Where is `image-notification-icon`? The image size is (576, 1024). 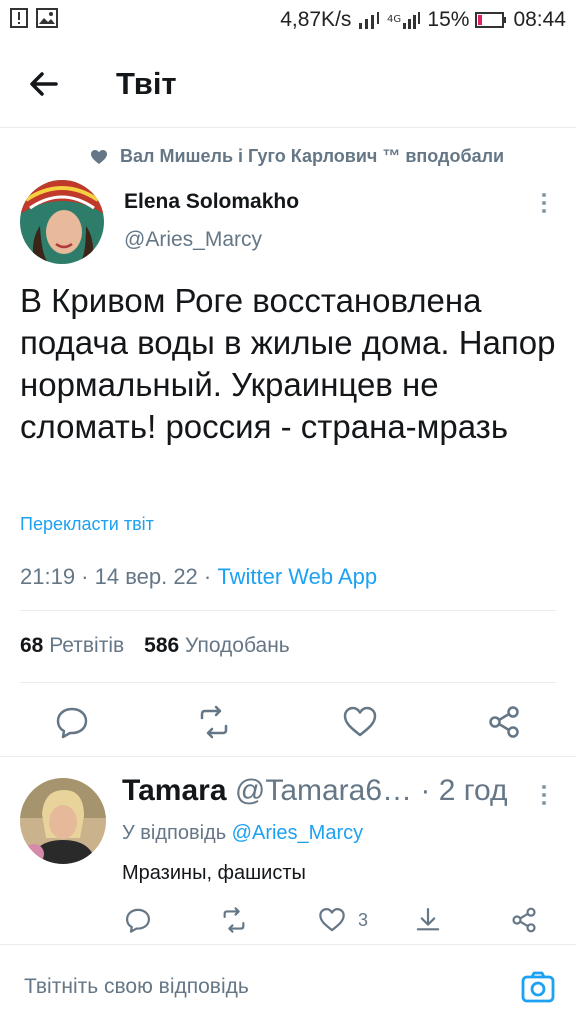 image-notification-icon is located at coordinates (47, 18).